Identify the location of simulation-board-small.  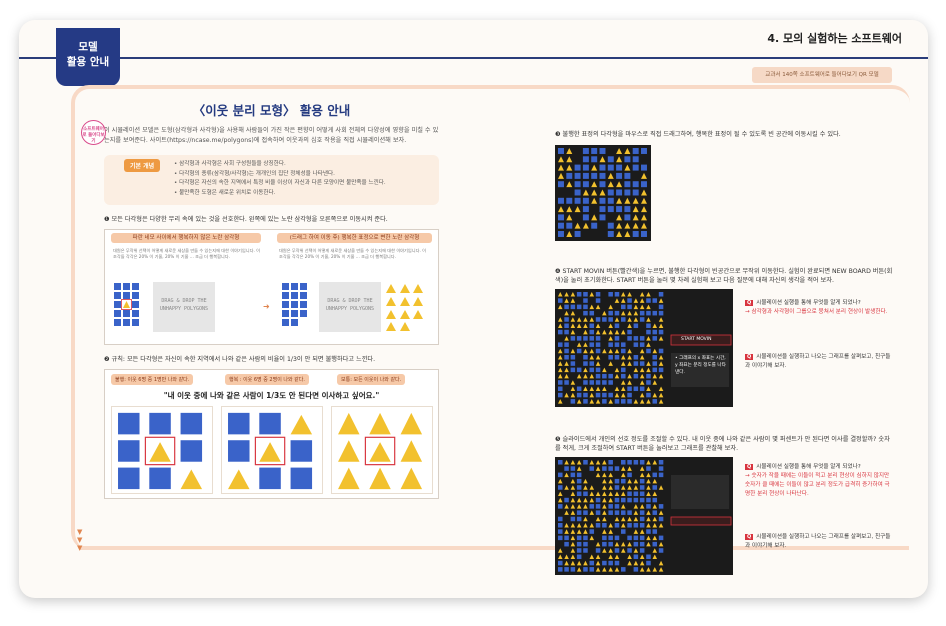
(603, 193).